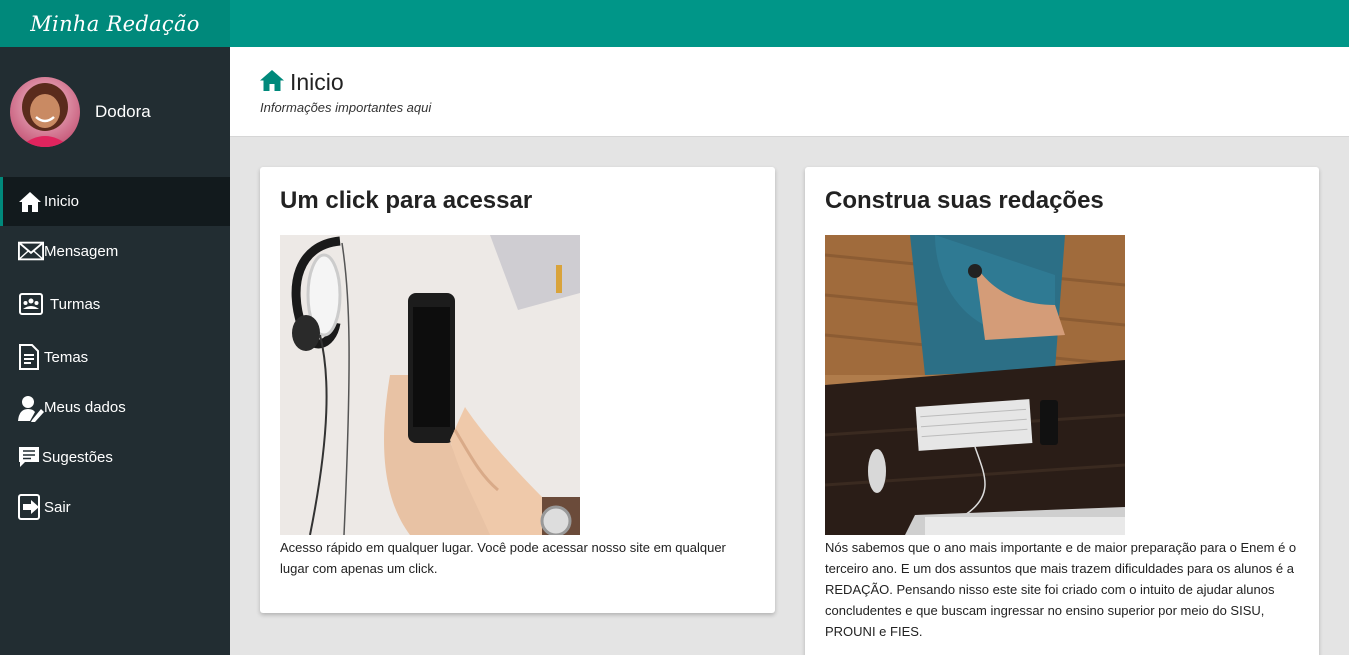 This screenshot has width=1349, height=655. I want to click on envelope-icon, so click(31, 251).